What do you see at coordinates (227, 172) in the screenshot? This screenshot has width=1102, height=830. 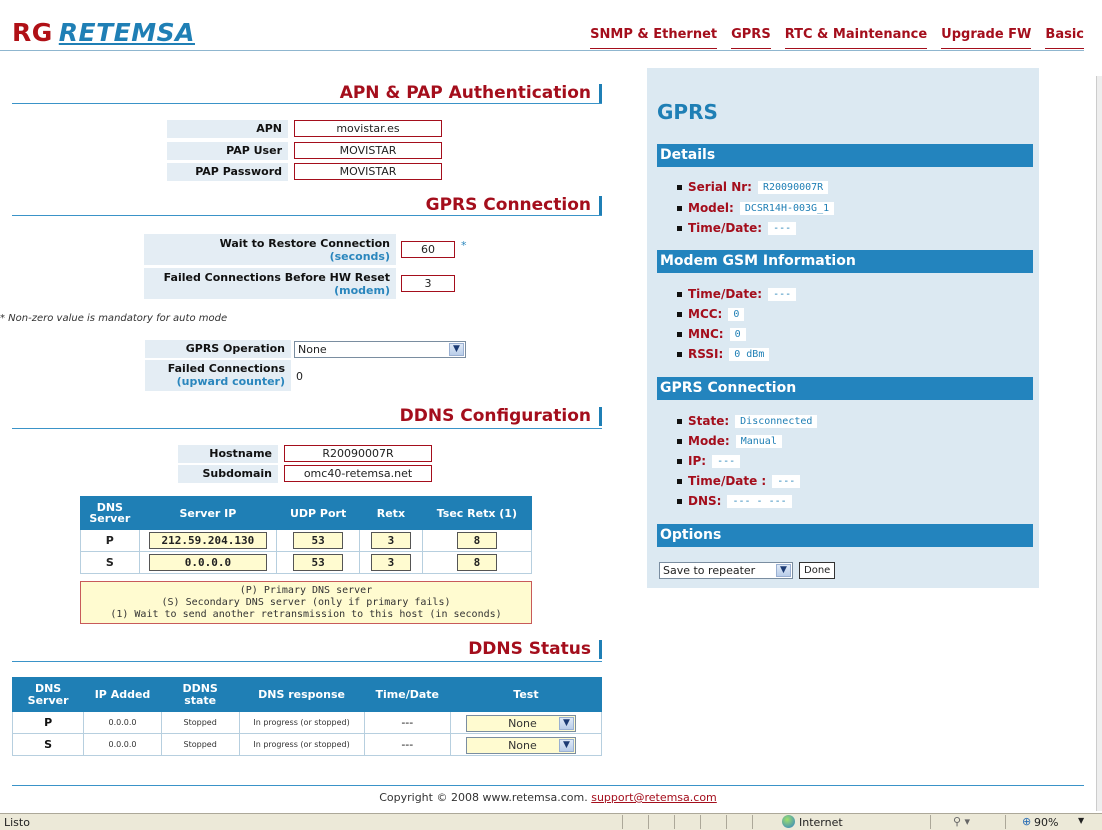 I see `pap-password-label: PAP Password` at bounding box center [227, 172].